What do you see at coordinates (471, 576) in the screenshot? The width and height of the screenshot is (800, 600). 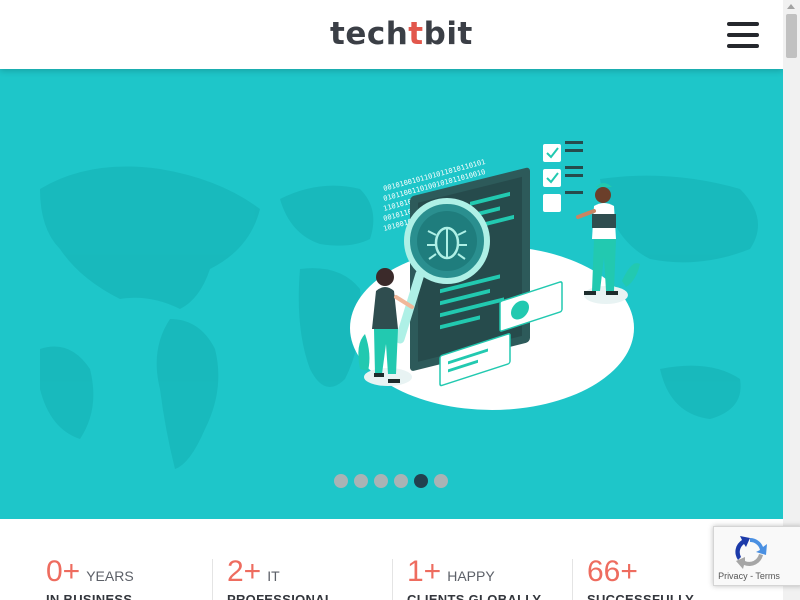 I see `stat-label: HAPPY` at bounding box center [471, 576].